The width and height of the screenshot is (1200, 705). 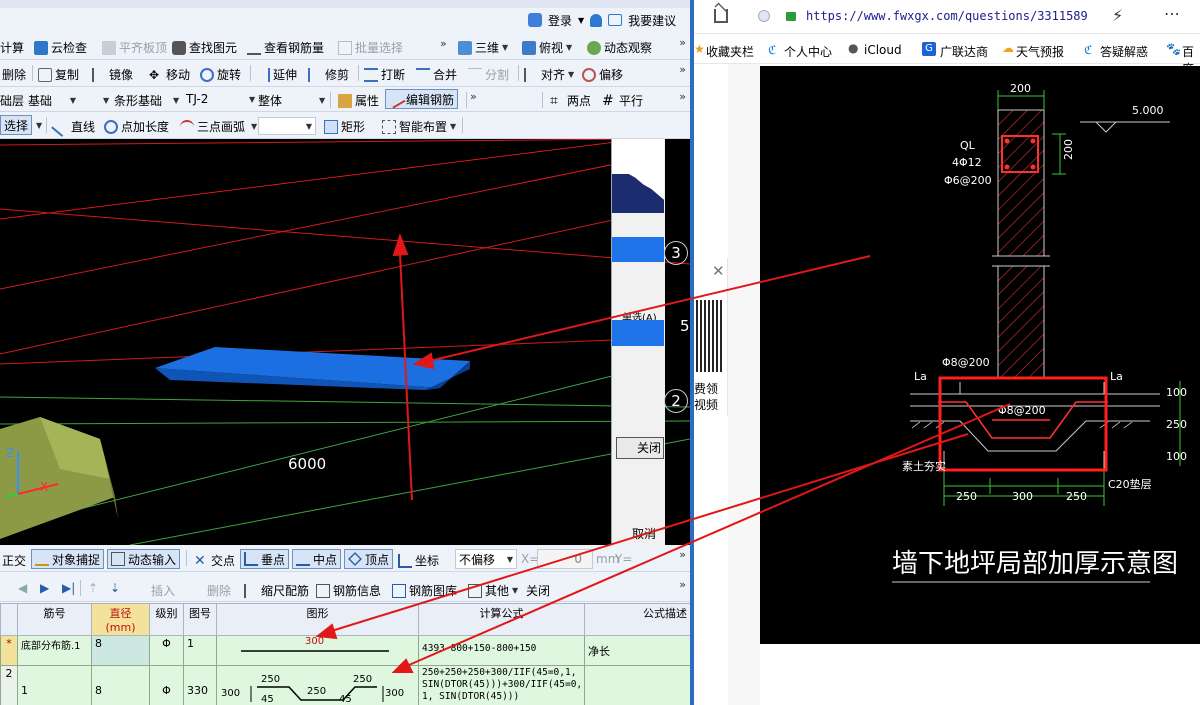 What do you see at coordinates (214, 560) in the screenshot?
I see `snap-intersect: ✕ 交点` at bounding box center [214, 560].